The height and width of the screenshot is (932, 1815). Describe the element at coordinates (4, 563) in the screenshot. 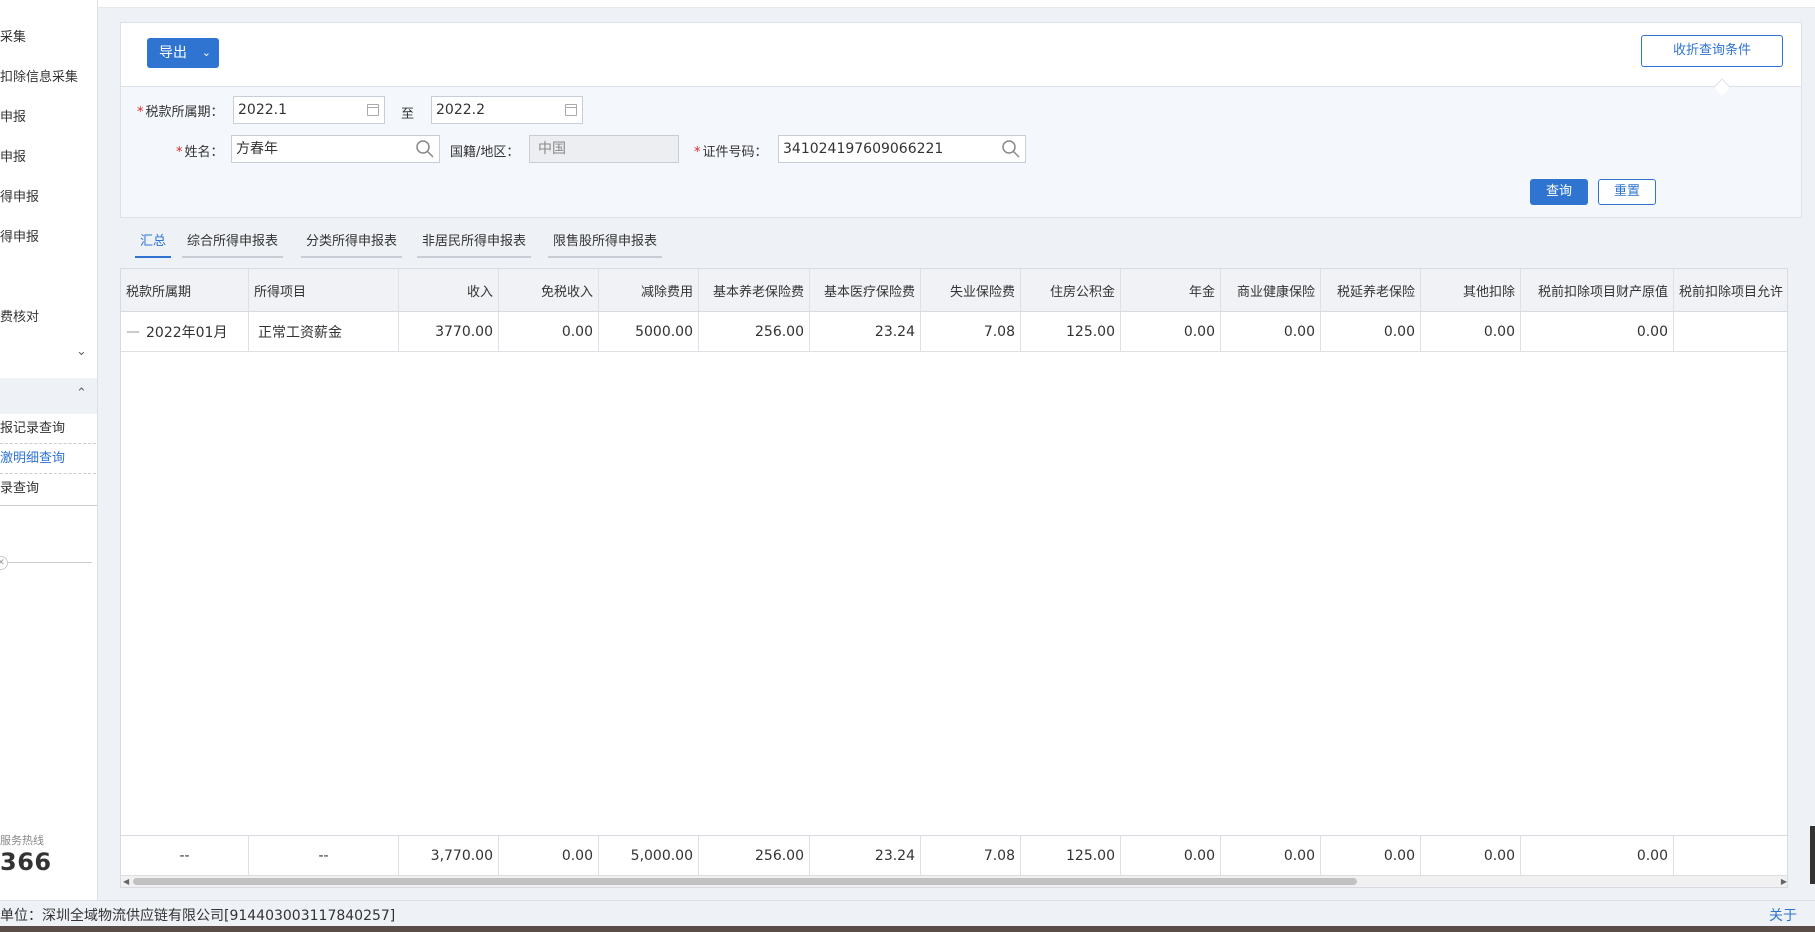

I see `close-icon: ✕` at that location.